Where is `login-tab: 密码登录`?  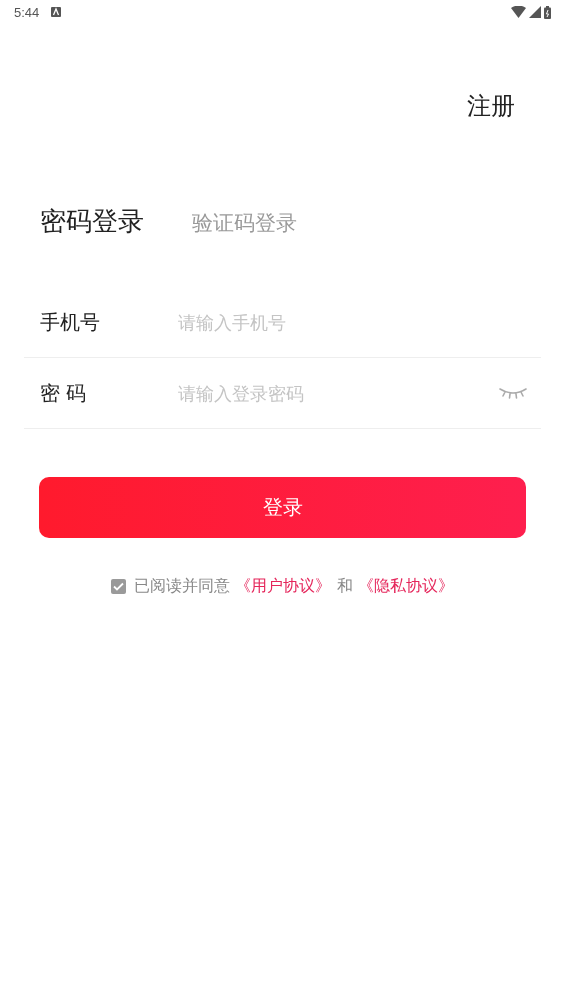
login-tab: 密码登录 is located at coordinates (92, 221).